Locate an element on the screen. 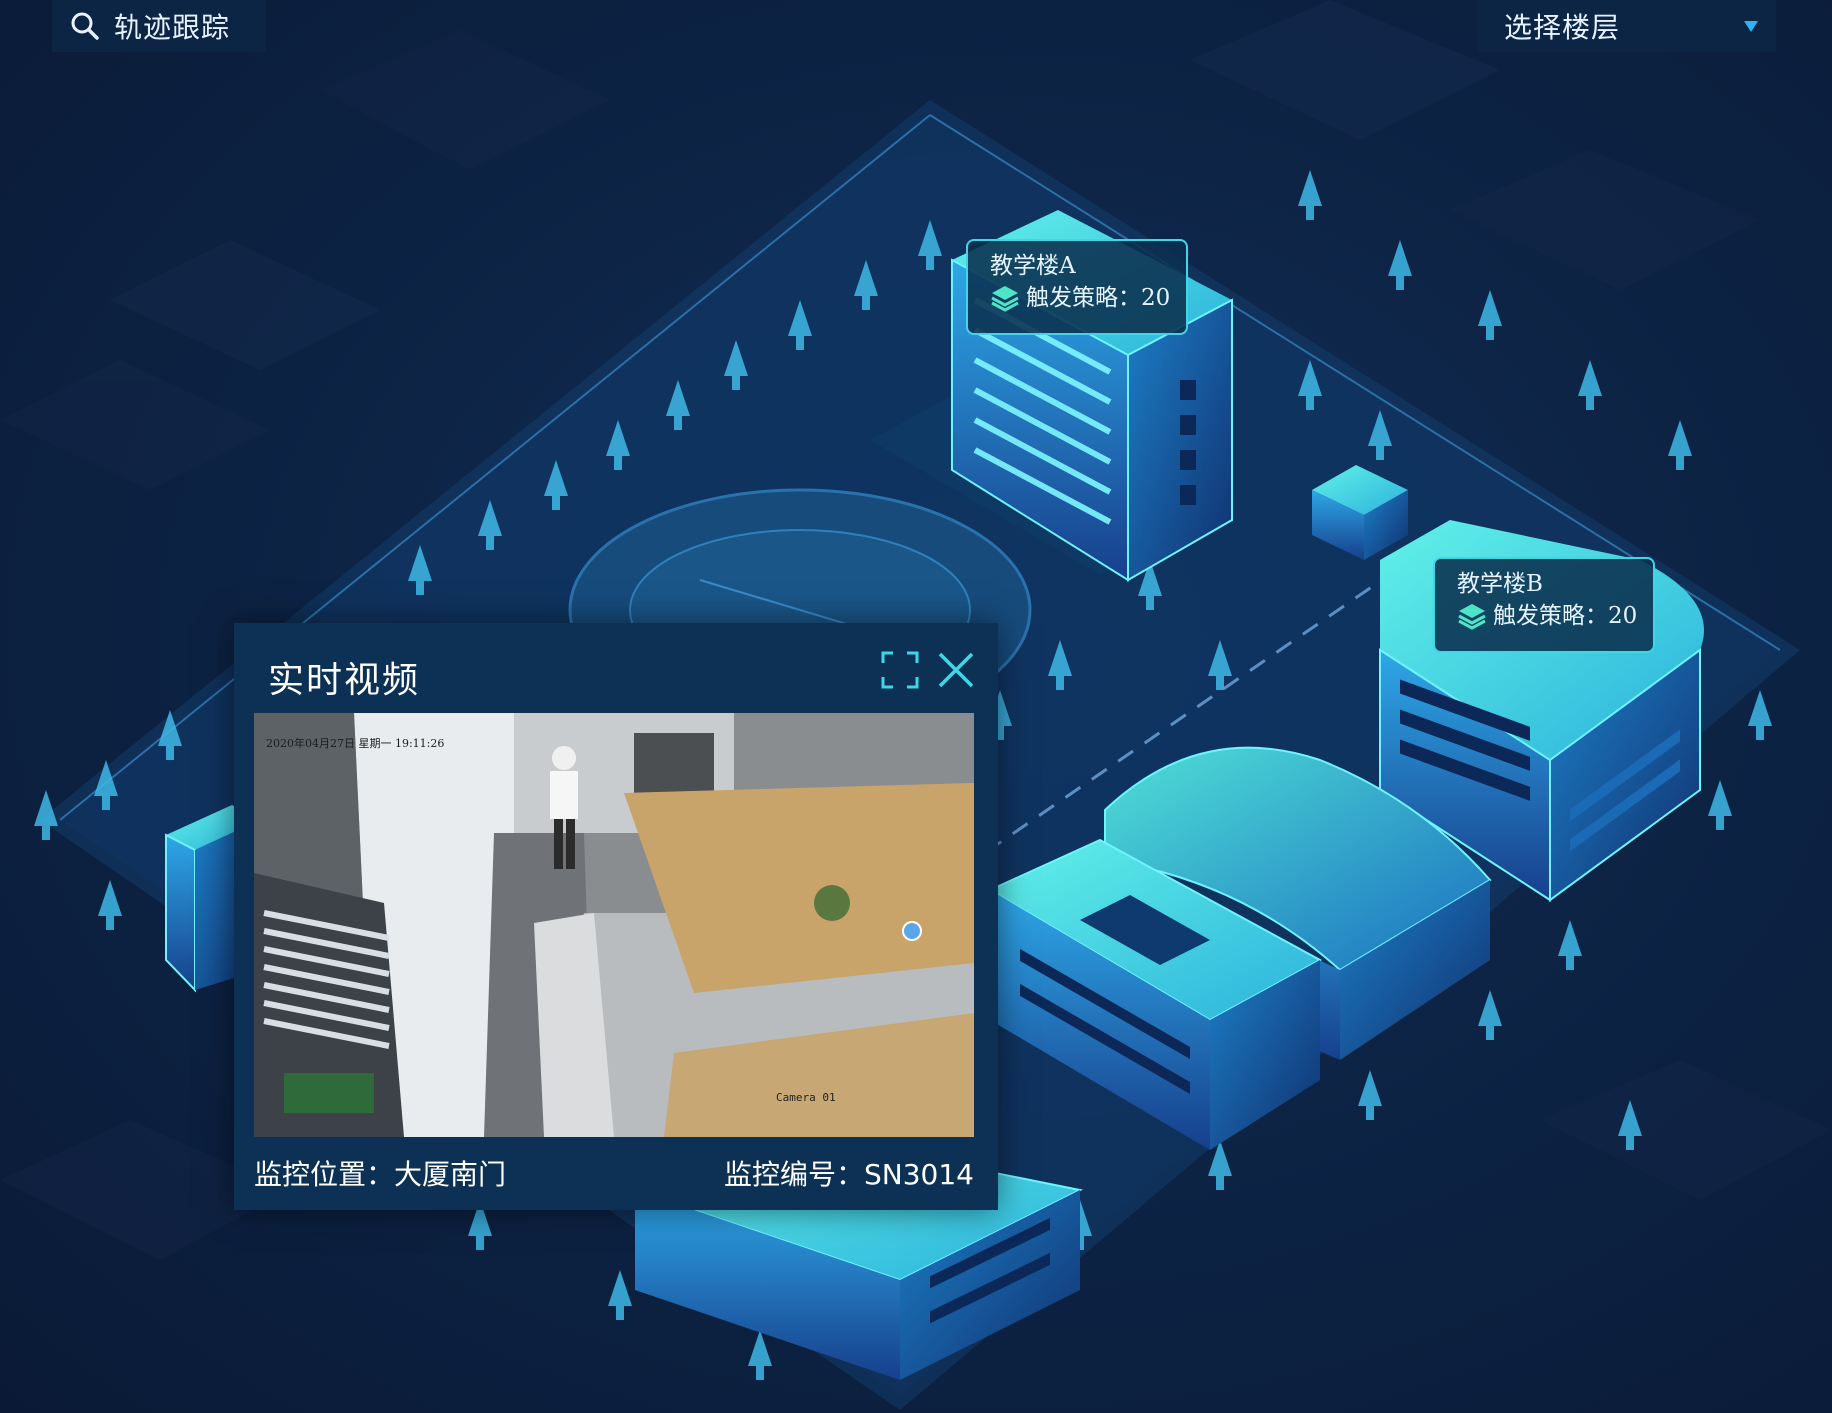 This screenshot has width=1832, height=1413. camera-image is located at coordinates (614, 925).